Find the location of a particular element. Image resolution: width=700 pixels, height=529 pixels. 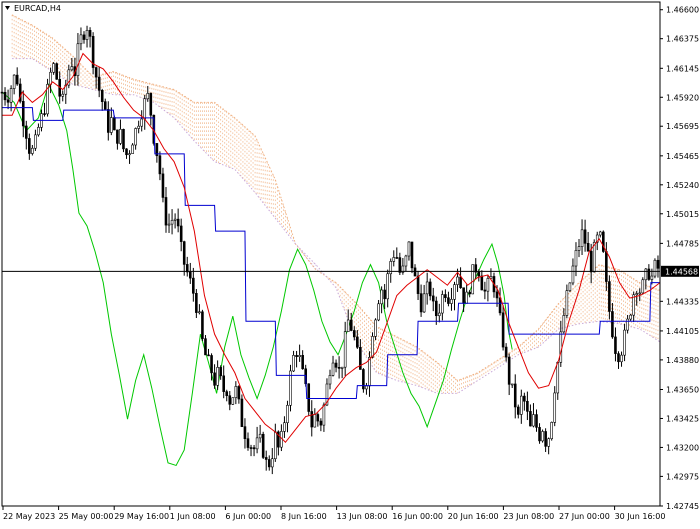

symbol-header: EURCAD,H4 is located at coordinates (33, 8).